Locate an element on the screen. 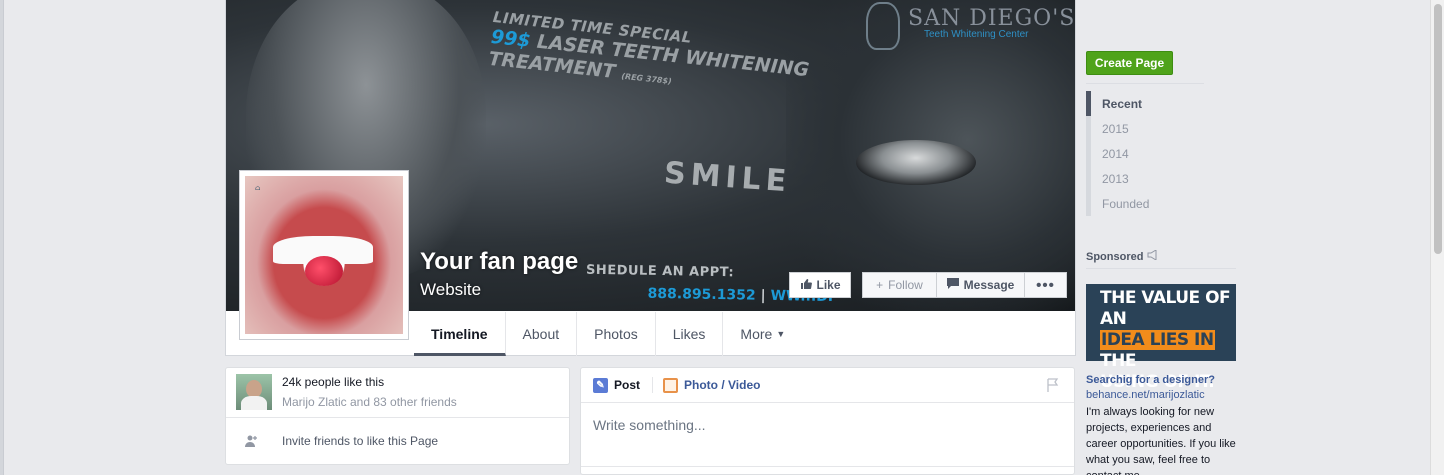  ad-image-highlight: IDEA LIES IN is located at coordinates (1157, 340).